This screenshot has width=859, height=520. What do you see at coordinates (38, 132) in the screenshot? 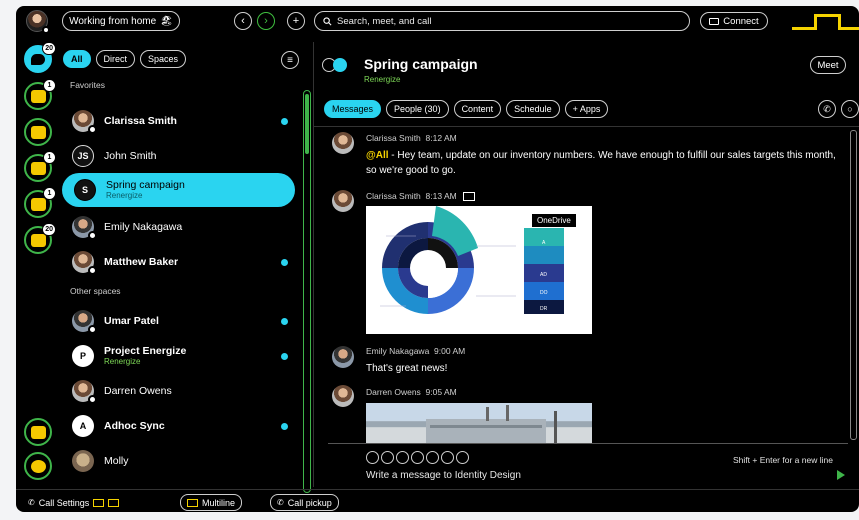
I see `rail-contacts` at bounding box center [38, 132].